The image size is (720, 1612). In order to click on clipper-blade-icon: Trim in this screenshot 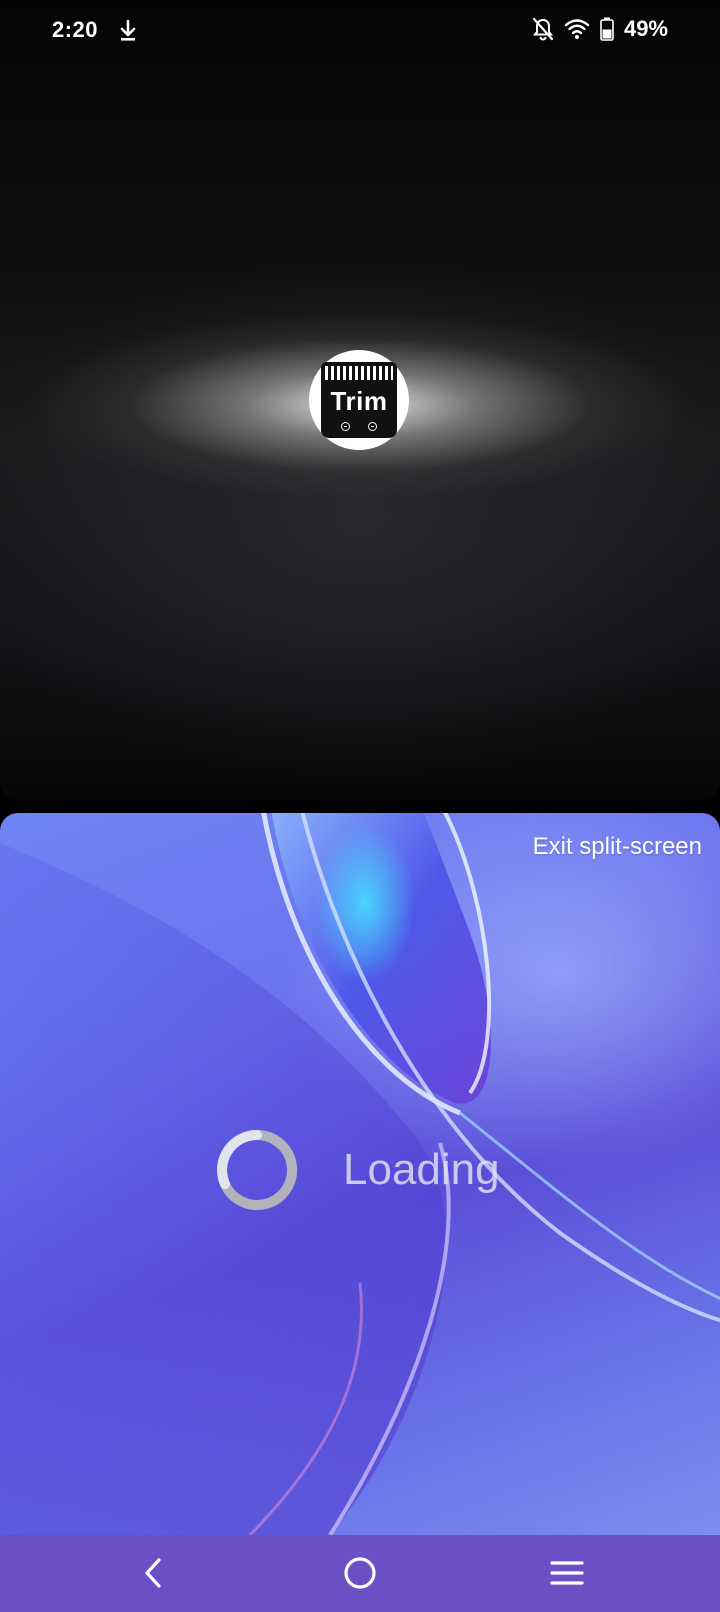, I will do `click(359, 400)`.